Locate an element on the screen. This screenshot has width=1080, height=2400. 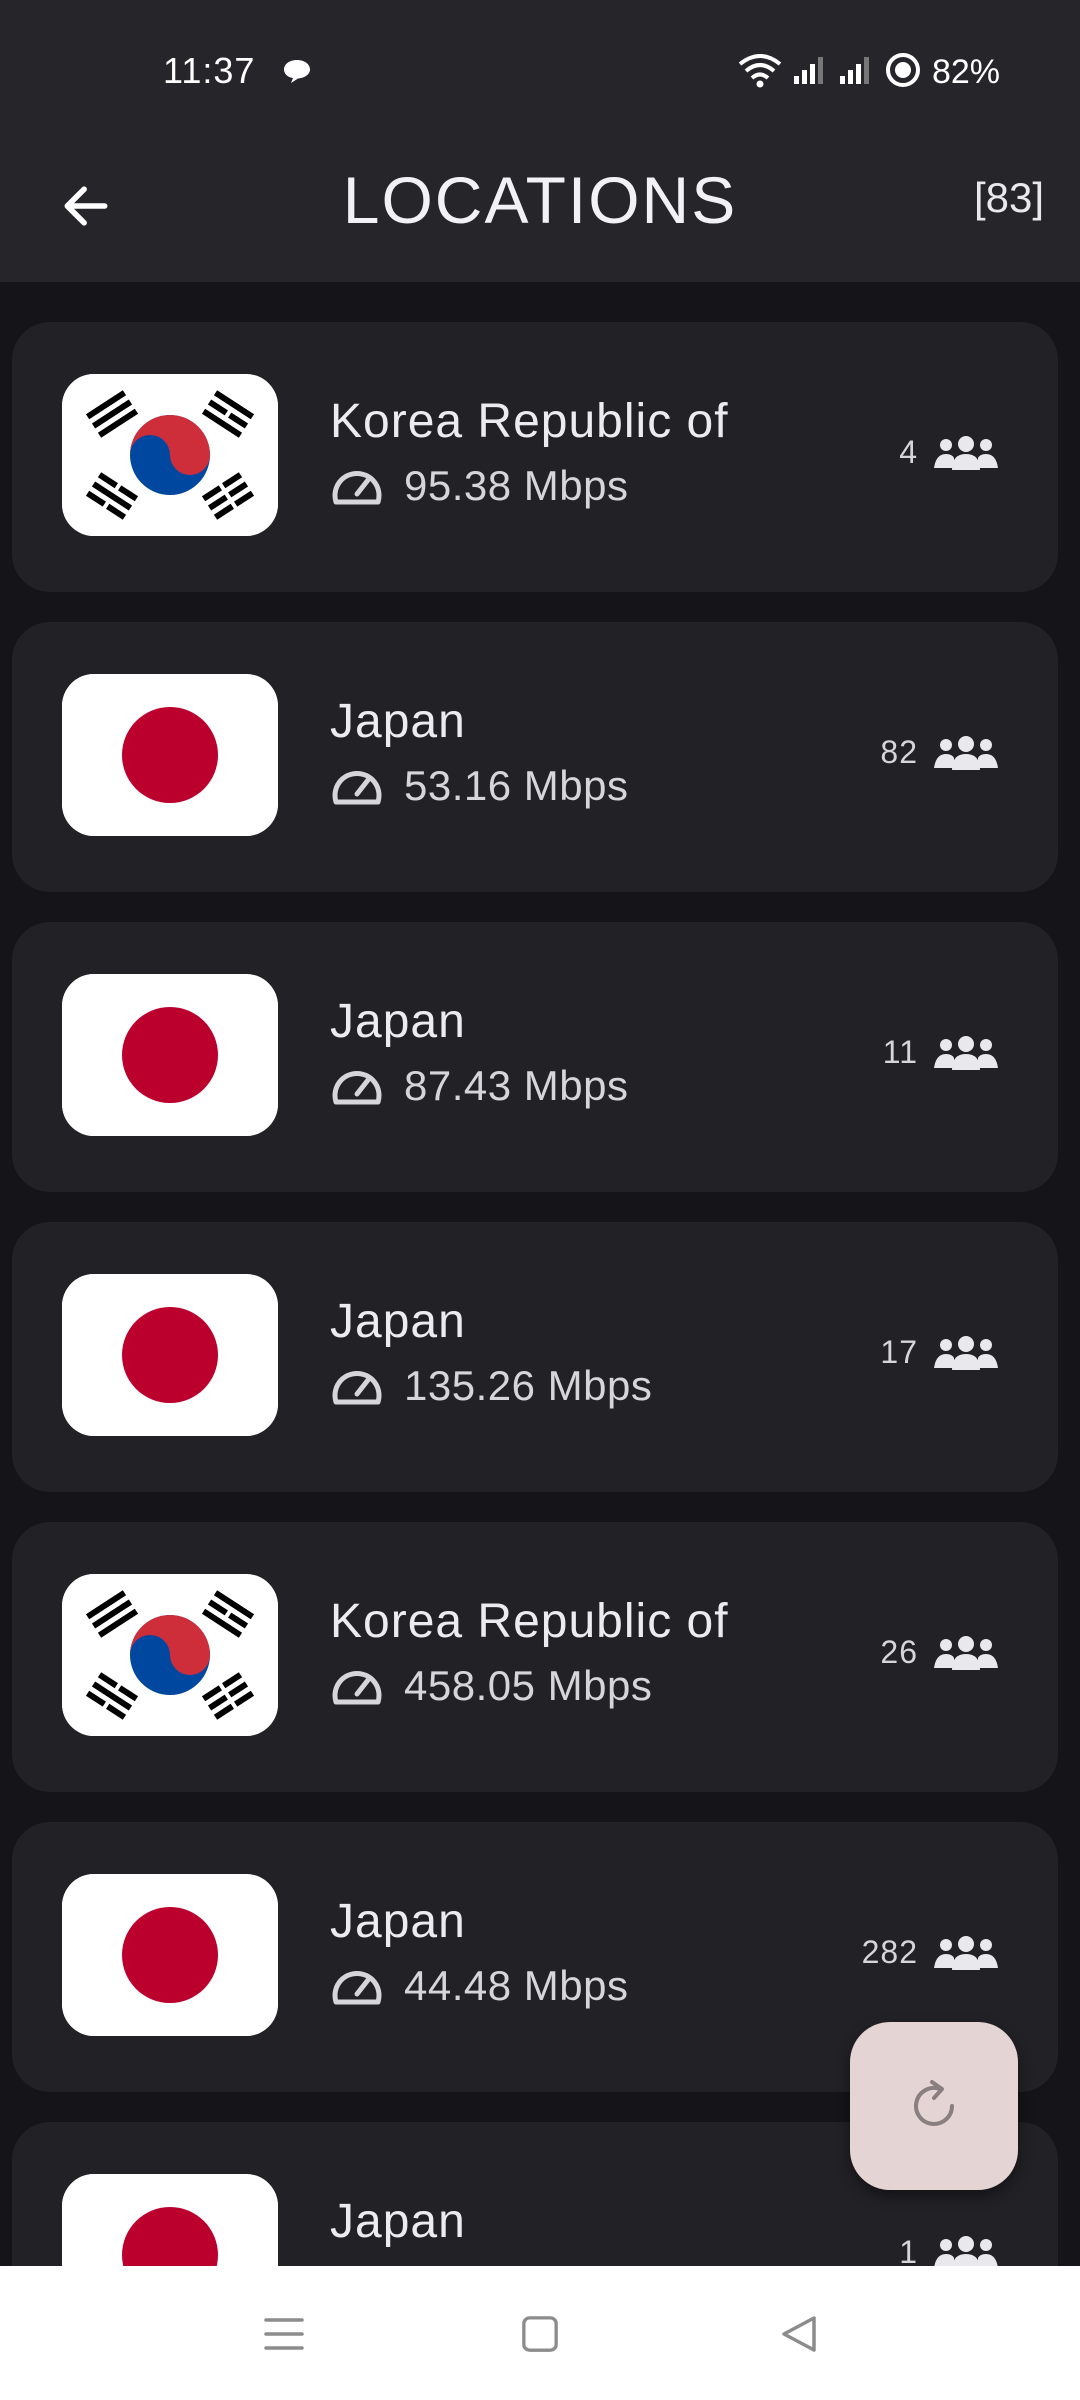
users-info: 4 is located at coordinates (948, 452).